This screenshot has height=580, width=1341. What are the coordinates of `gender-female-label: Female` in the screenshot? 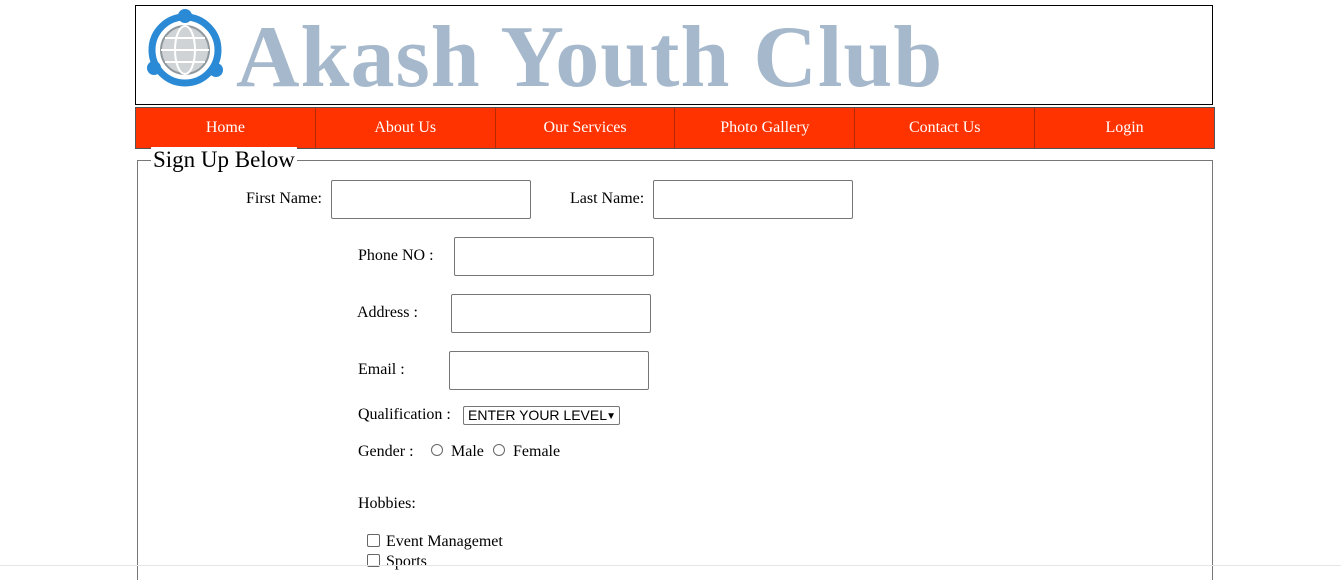 It's located at (537, 451).